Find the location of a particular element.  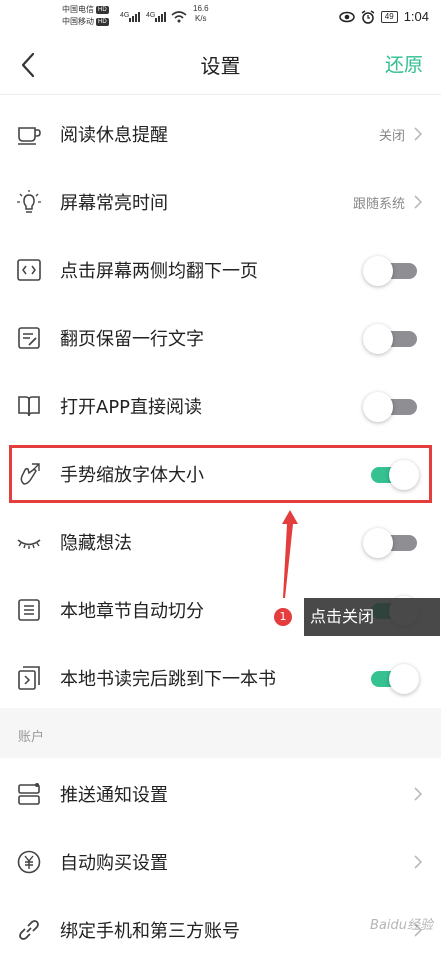

annotation-arrow-icon is located at coordinates (290, 554).